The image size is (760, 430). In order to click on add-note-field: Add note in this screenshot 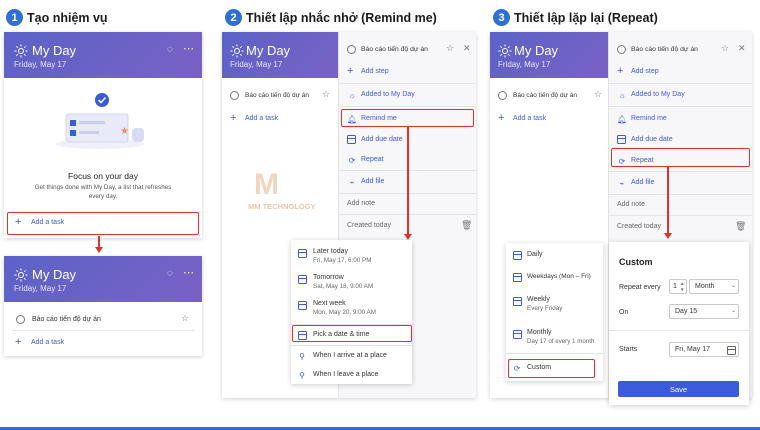, I will do `click(361, 203)`.